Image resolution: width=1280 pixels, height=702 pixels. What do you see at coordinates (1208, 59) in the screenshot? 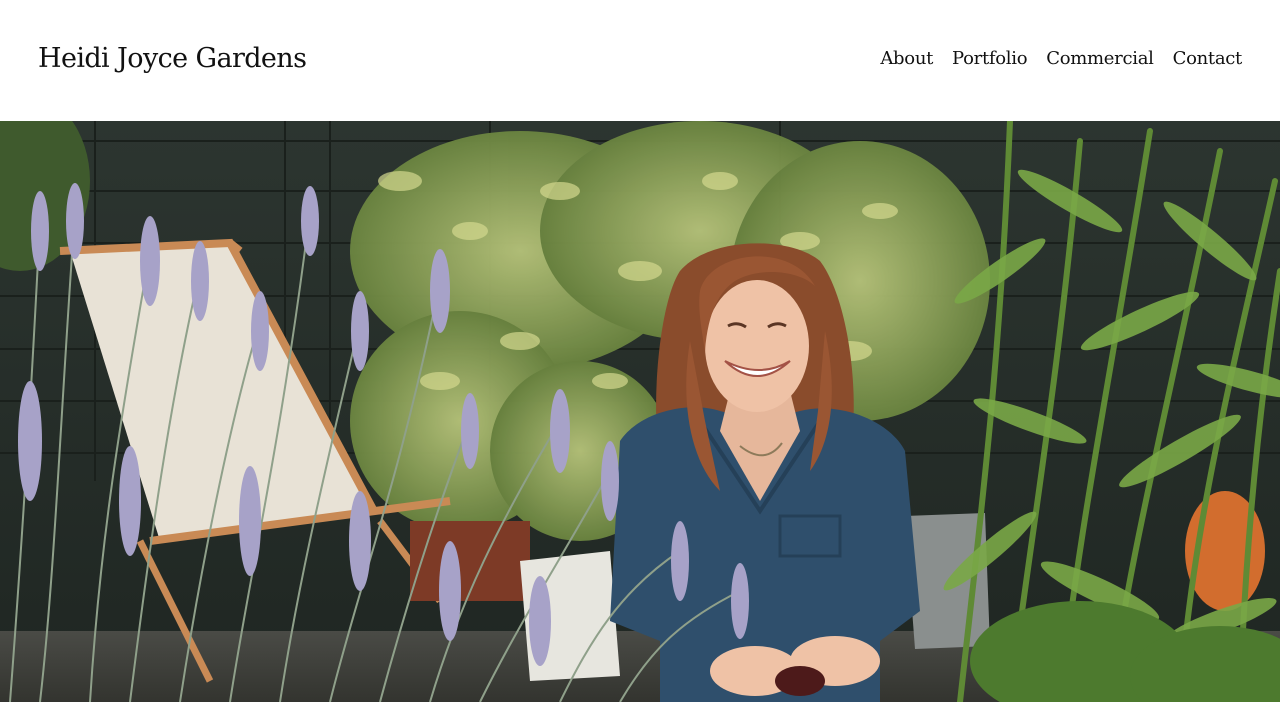
I see `nav-link-contact: Contact` at bounding box center [1208, 59].